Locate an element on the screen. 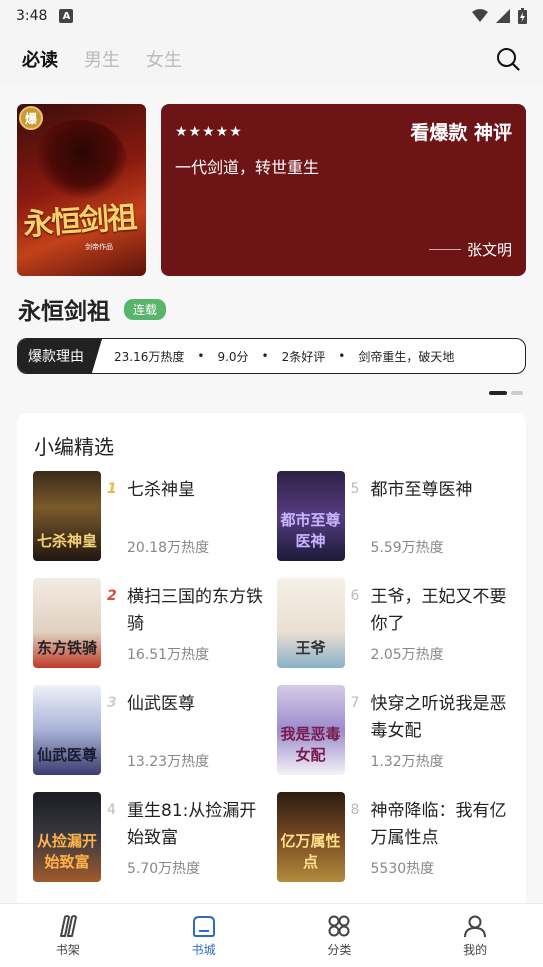  hero-quote: 一代剑道，转世重生 is located at coordinates (247, 167).